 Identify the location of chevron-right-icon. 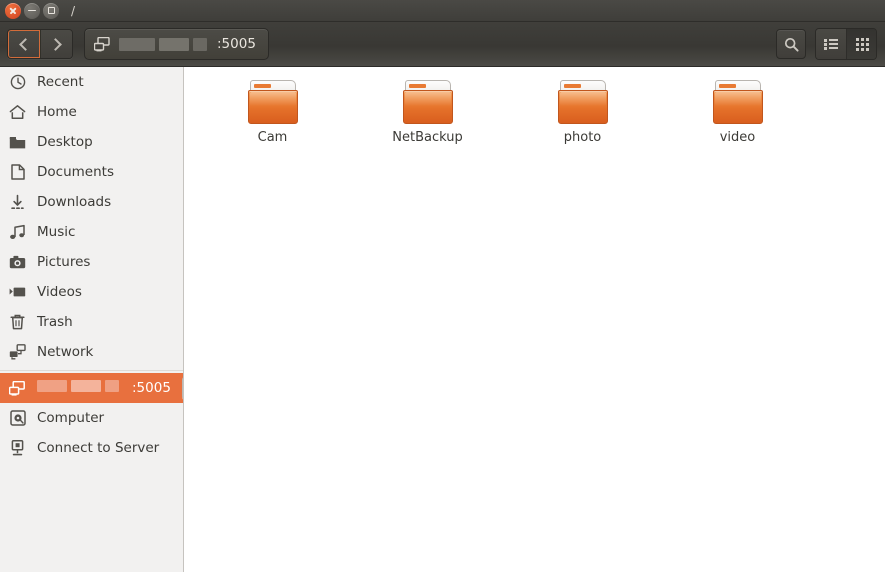
(55, 44).